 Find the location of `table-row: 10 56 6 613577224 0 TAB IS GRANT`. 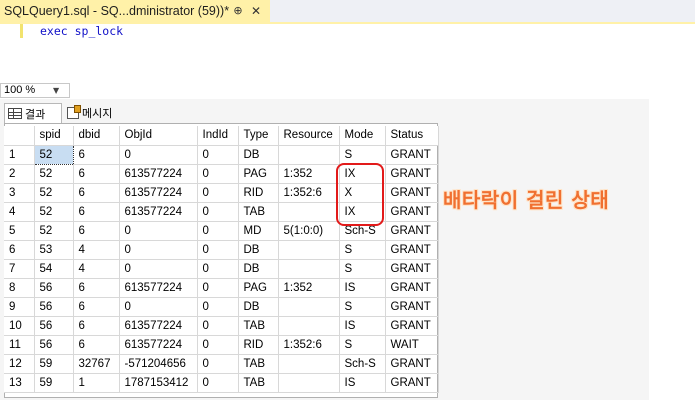

table-row: 10 56 6 613577224 0 TAB IS GRANT is located at coordinates (221, 326).